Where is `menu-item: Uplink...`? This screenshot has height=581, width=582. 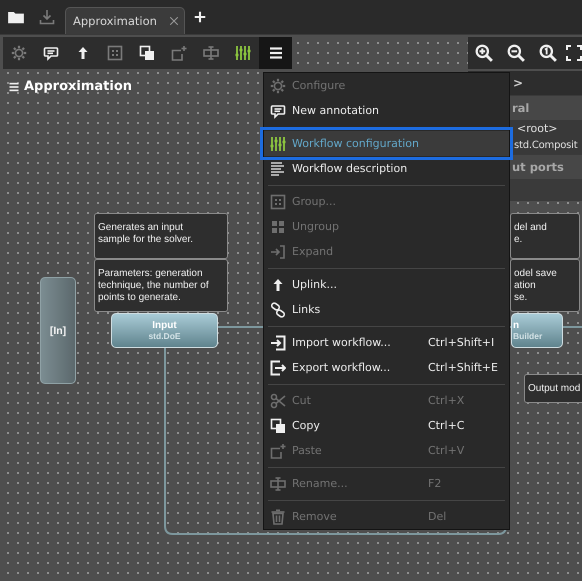
menu-item: Uplink... is located at coordinates (386, 284).